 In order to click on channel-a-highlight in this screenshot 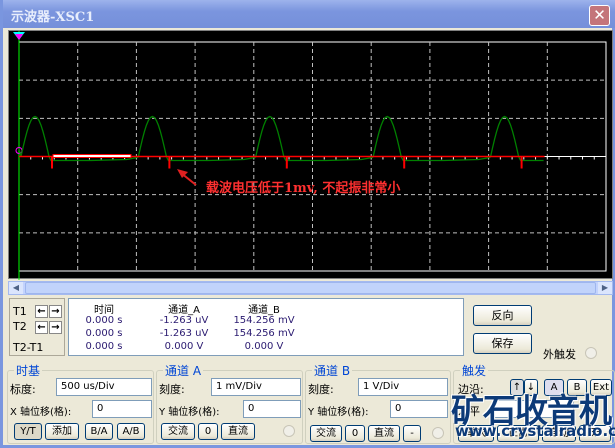, I will do `click(92, 156)`.